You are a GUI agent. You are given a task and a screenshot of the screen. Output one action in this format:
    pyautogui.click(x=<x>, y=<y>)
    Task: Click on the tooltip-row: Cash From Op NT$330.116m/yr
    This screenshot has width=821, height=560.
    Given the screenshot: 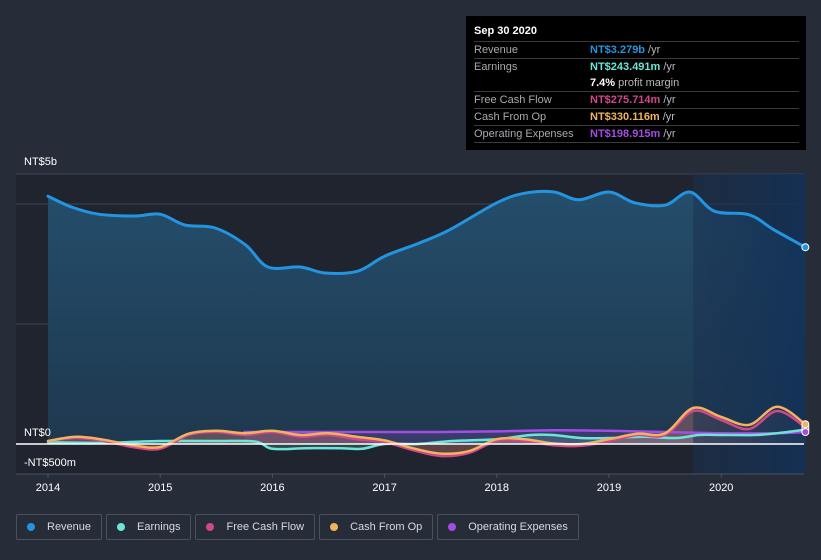 What is the action you would take?
    pyautogui.click(x=636, y=117)
    